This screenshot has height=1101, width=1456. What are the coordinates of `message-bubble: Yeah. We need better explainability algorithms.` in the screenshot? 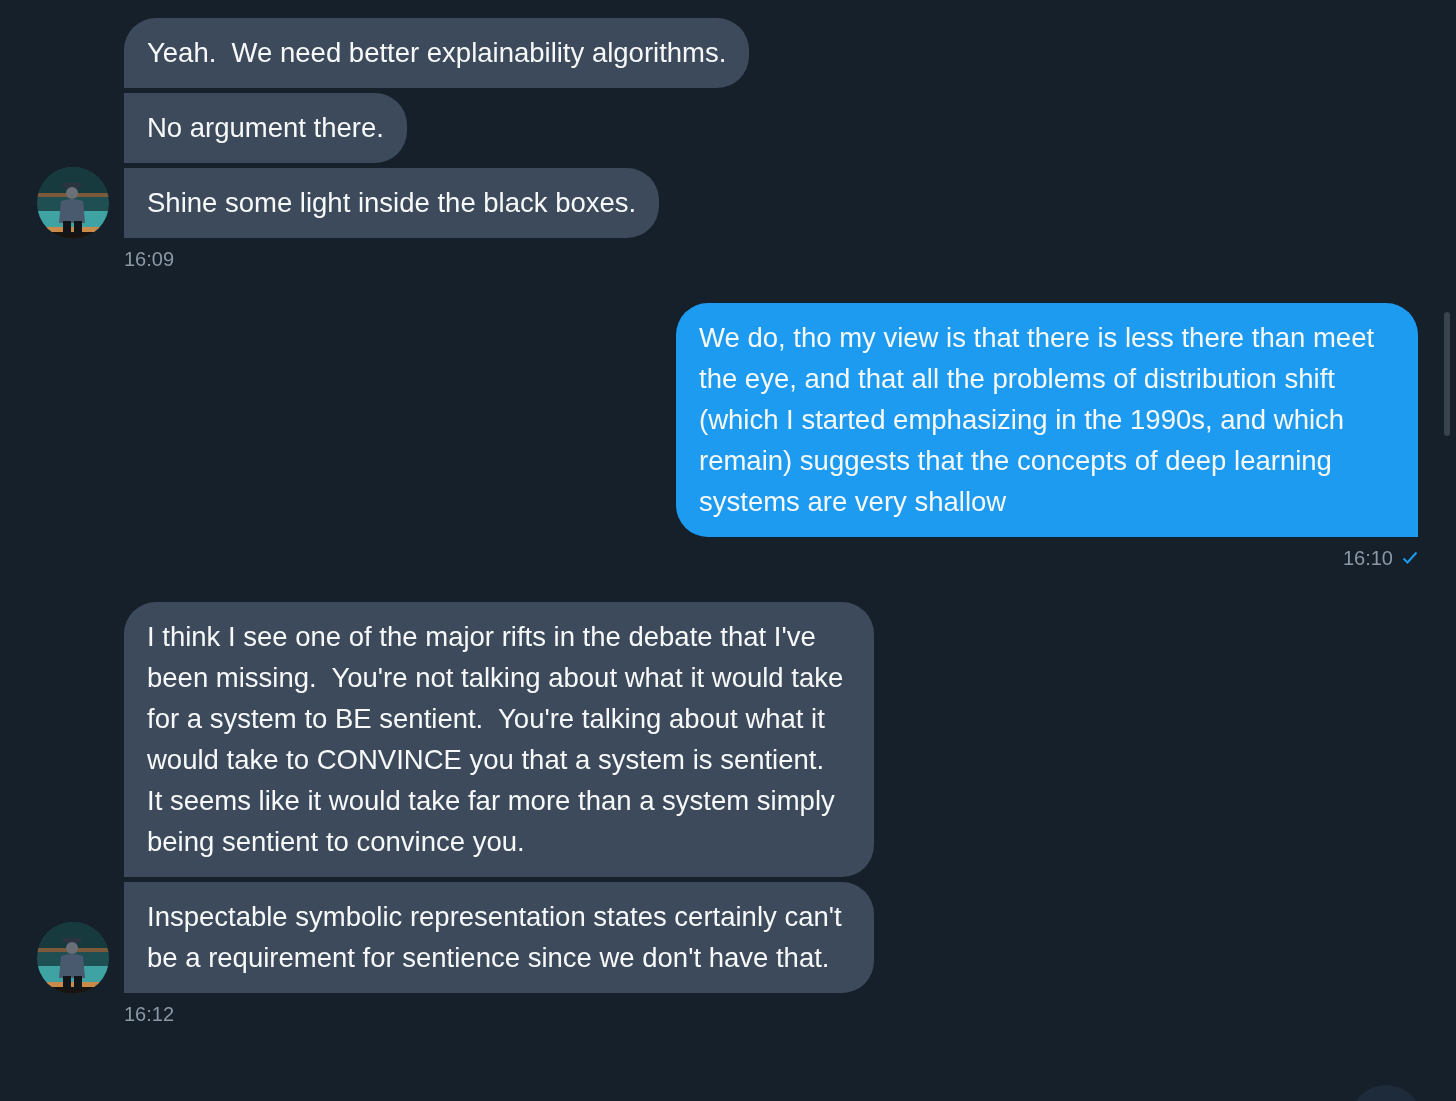 It's located at (437, 53).